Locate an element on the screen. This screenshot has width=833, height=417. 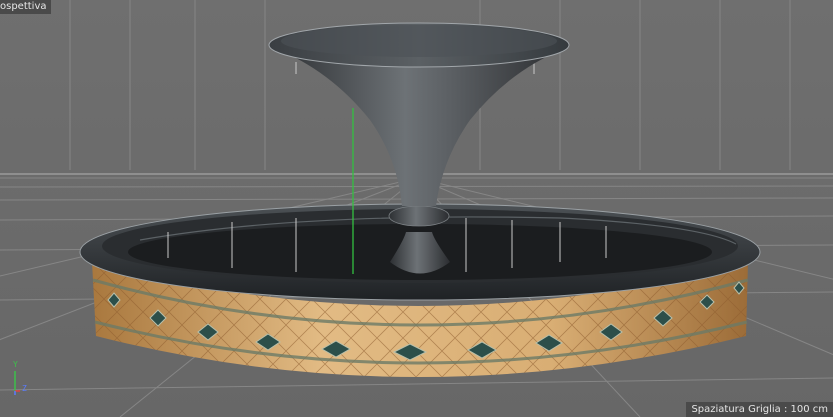
axis-gizmo: Y Z is located at coordinates (26, 377).